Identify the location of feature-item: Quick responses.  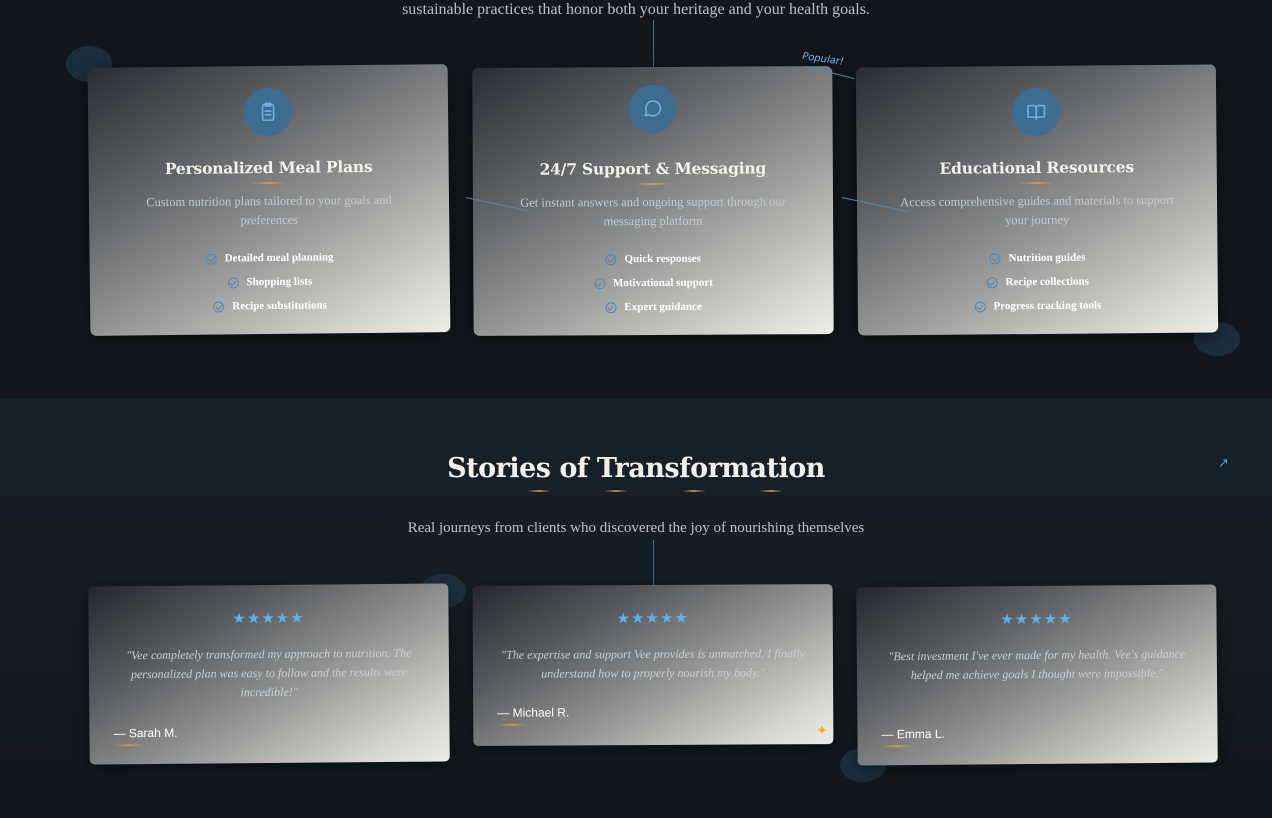
(653, 259).